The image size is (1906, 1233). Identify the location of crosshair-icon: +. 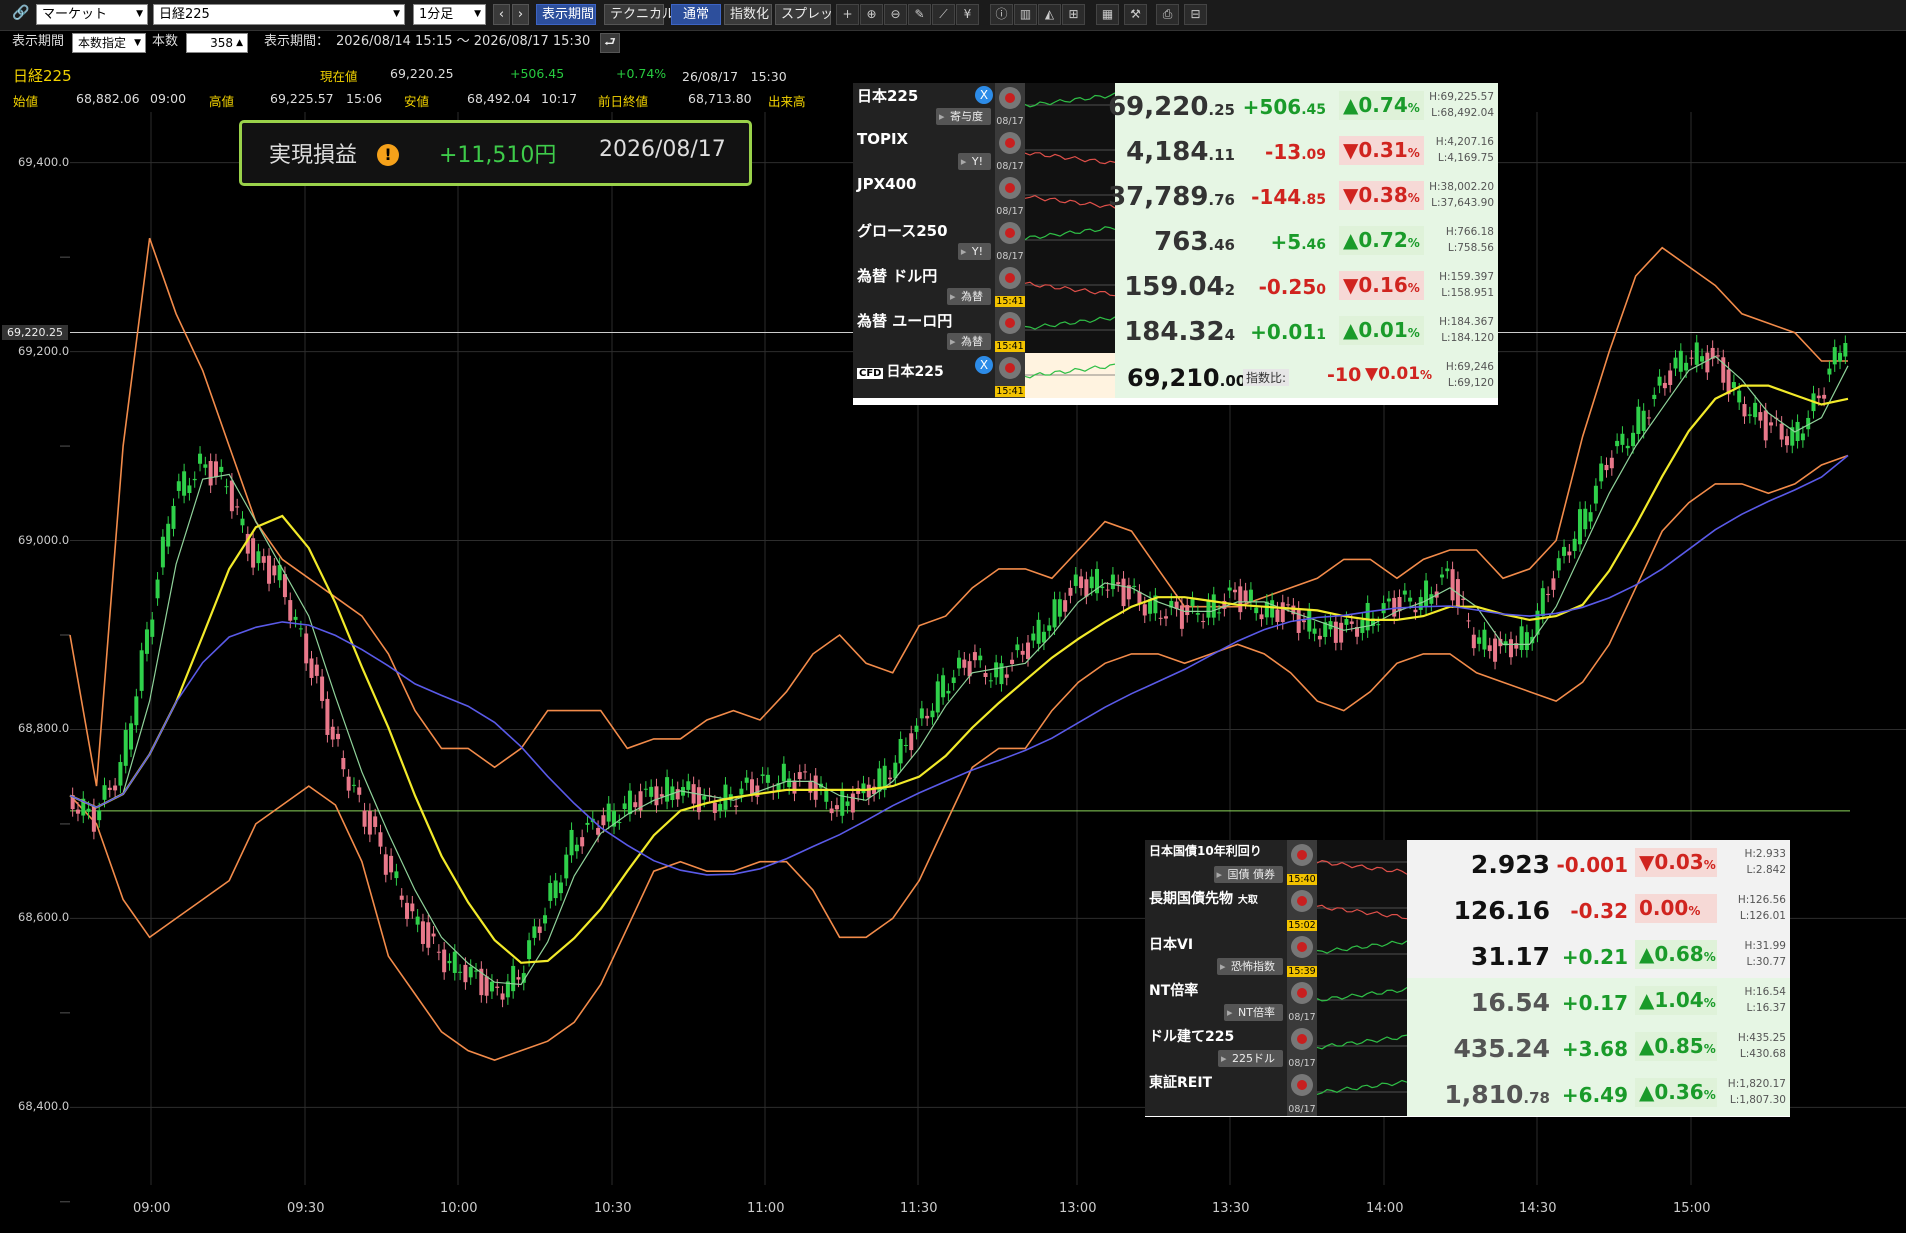
(847, 14).